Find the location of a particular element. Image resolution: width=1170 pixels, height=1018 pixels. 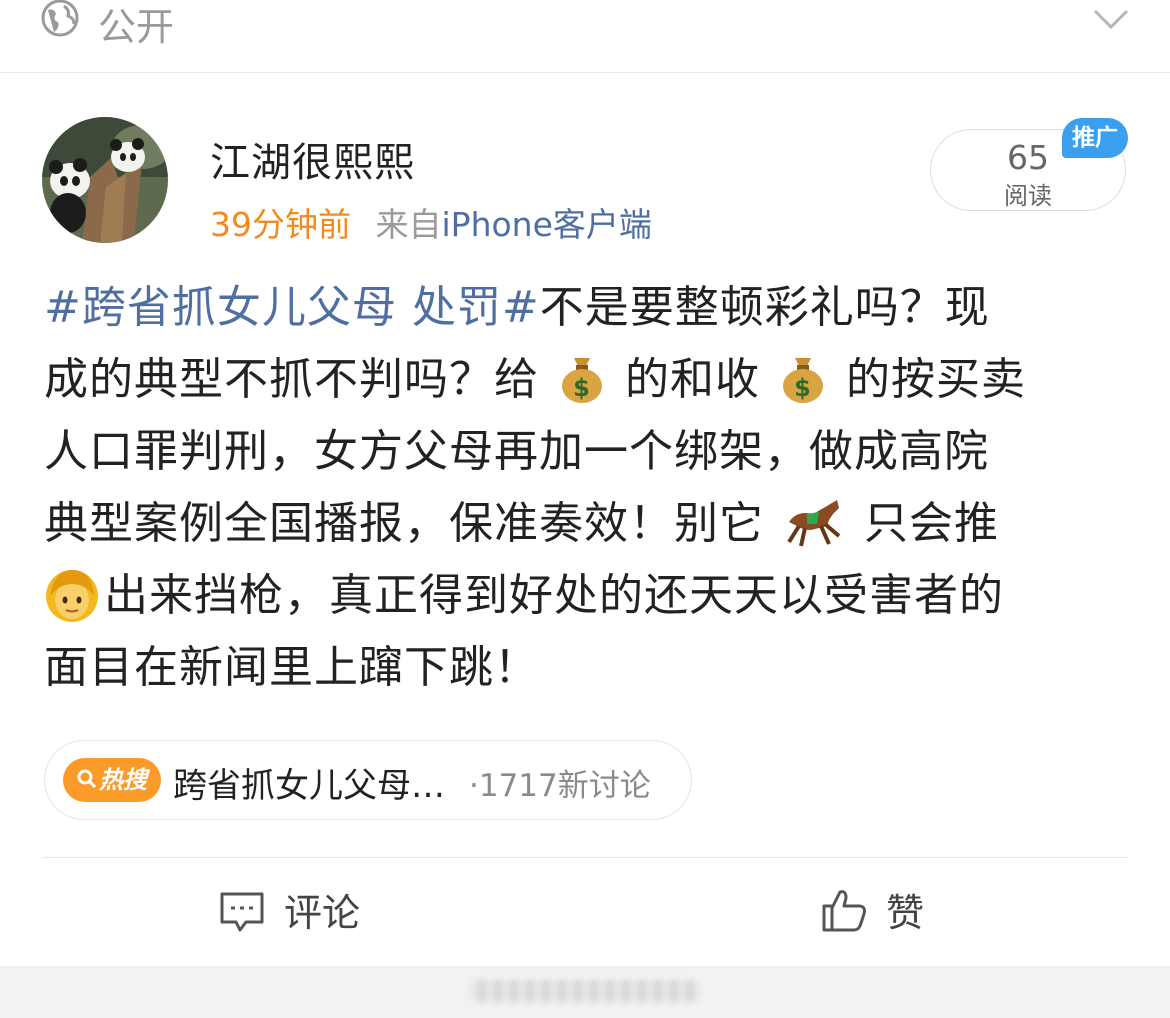

comment-label: 评论 is located at coordinates (322, 913).